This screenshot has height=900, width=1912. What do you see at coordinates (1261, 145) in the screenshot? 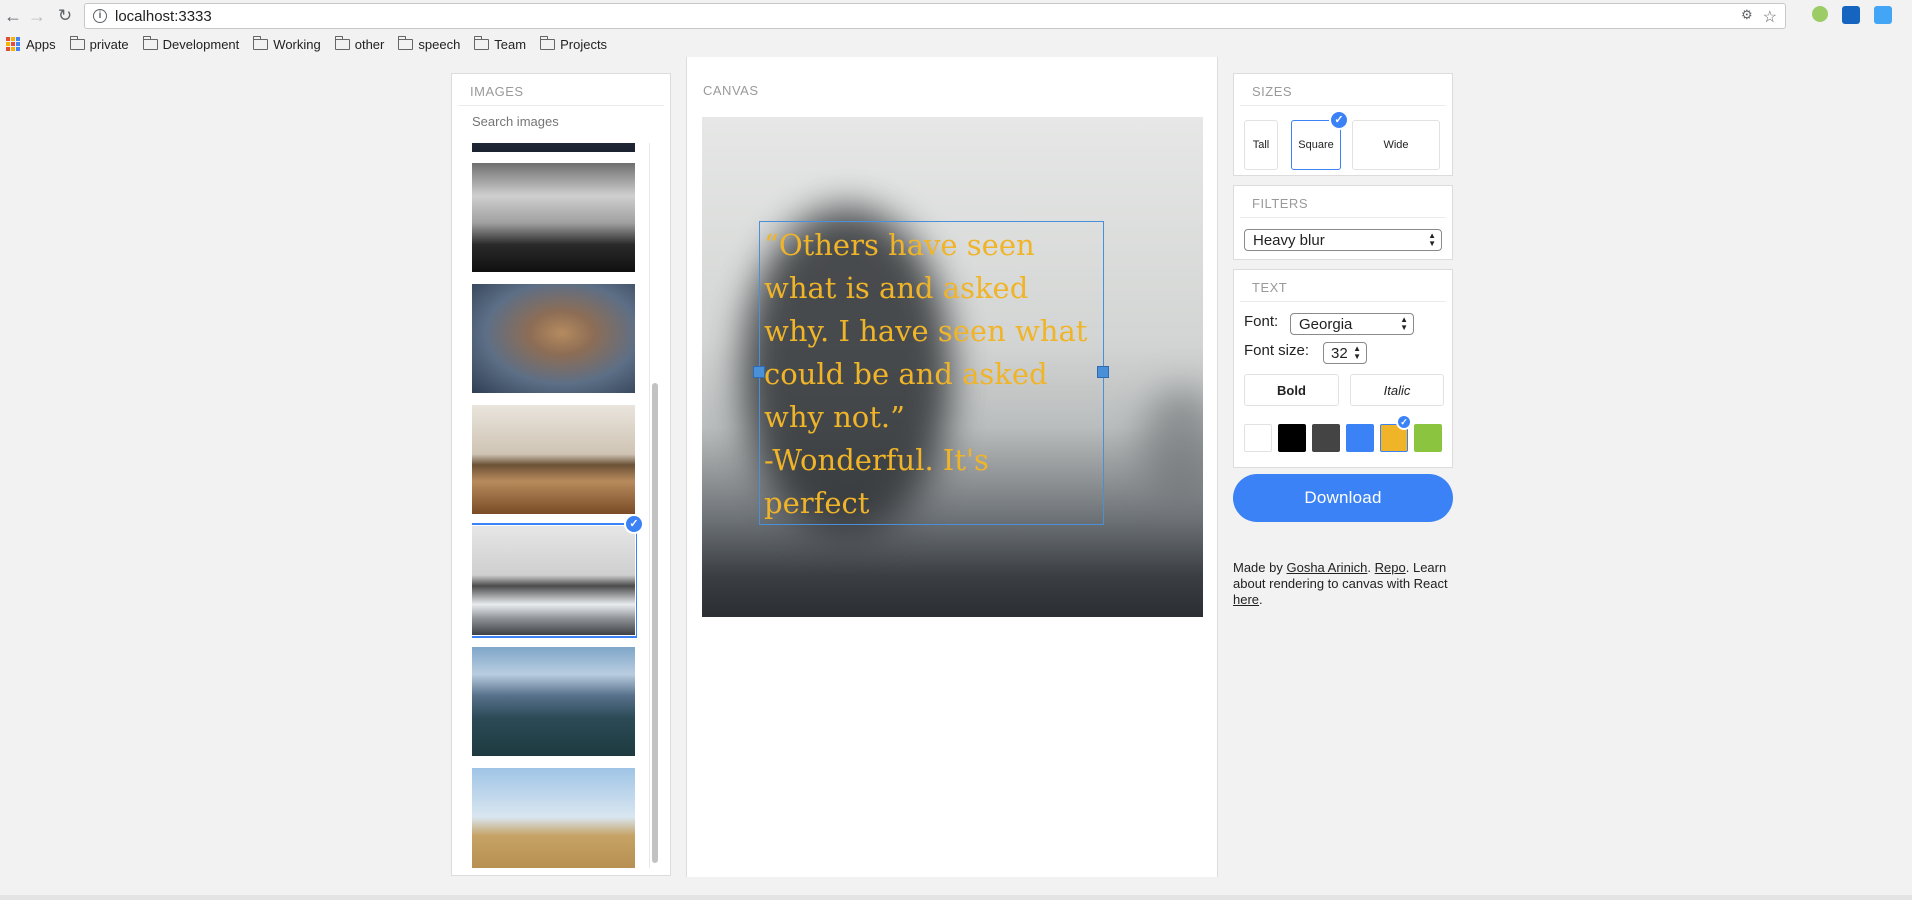
I see `size-tall-button: Tall` at bounding box center [1261, 145].